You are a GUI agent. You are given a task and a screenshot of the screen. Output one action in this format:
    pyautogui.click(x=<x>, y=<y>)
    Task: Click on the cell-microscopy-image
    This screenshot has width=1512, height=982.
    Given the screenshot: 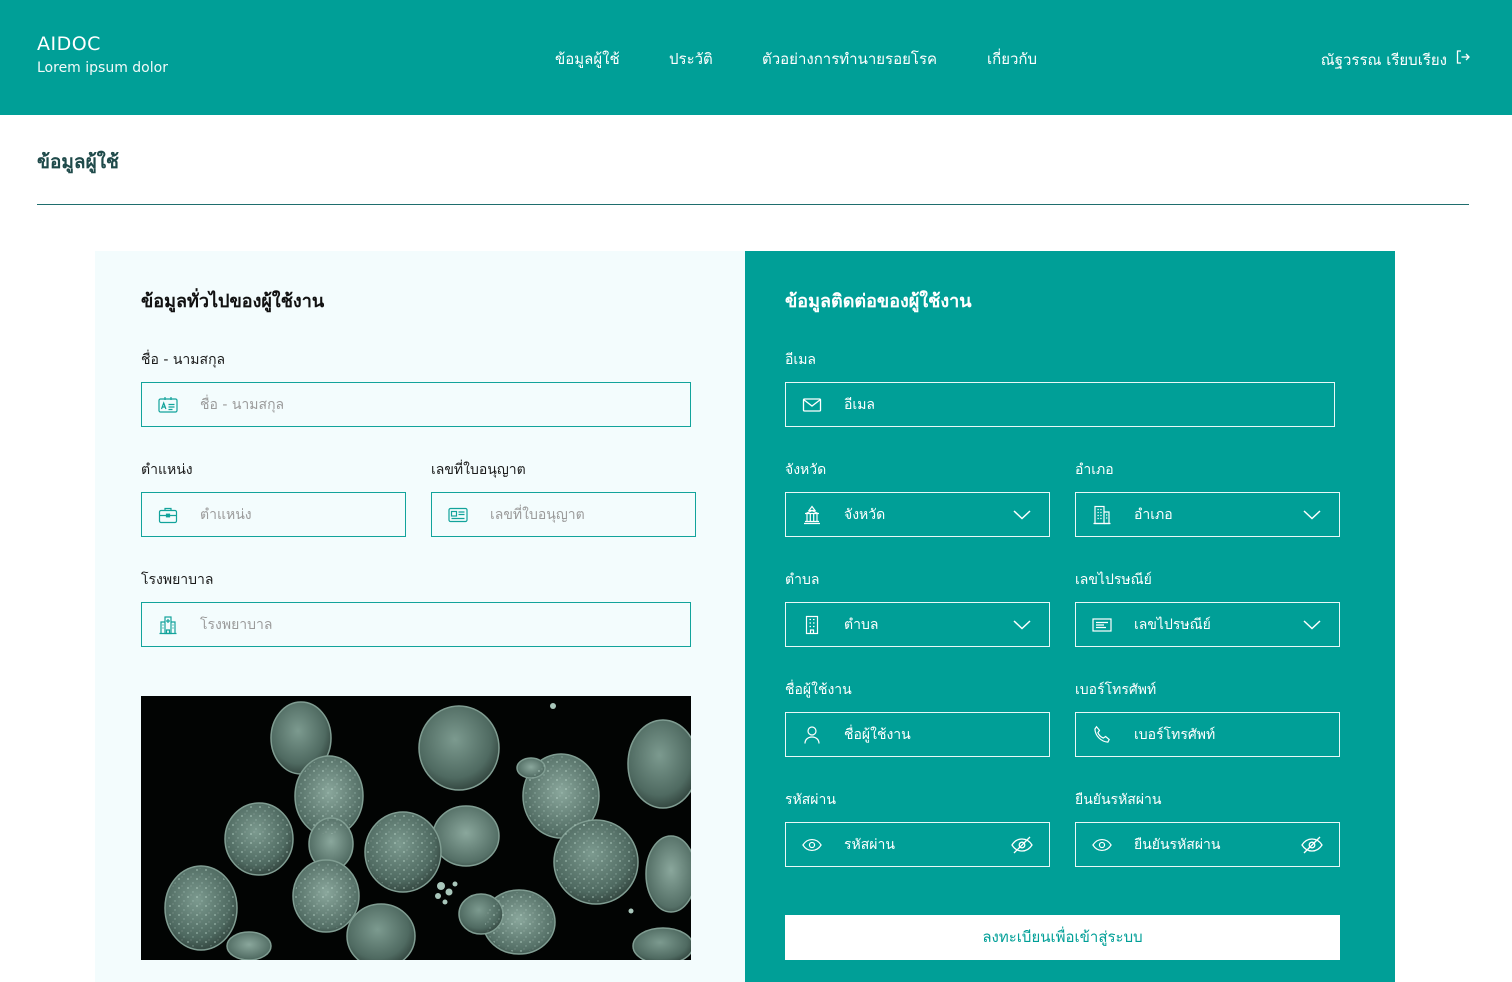 What is the action you would take?
    pyautogui.click(x=416, y=828)
    